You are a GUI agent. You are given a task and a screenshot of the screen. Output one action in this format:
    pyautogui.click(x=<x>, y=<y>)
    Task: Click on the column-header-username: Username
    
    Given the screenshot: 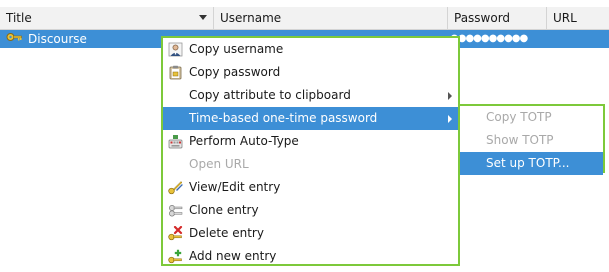 What is the action you would take?
    pyautogui.click(x=331, y=18)
    